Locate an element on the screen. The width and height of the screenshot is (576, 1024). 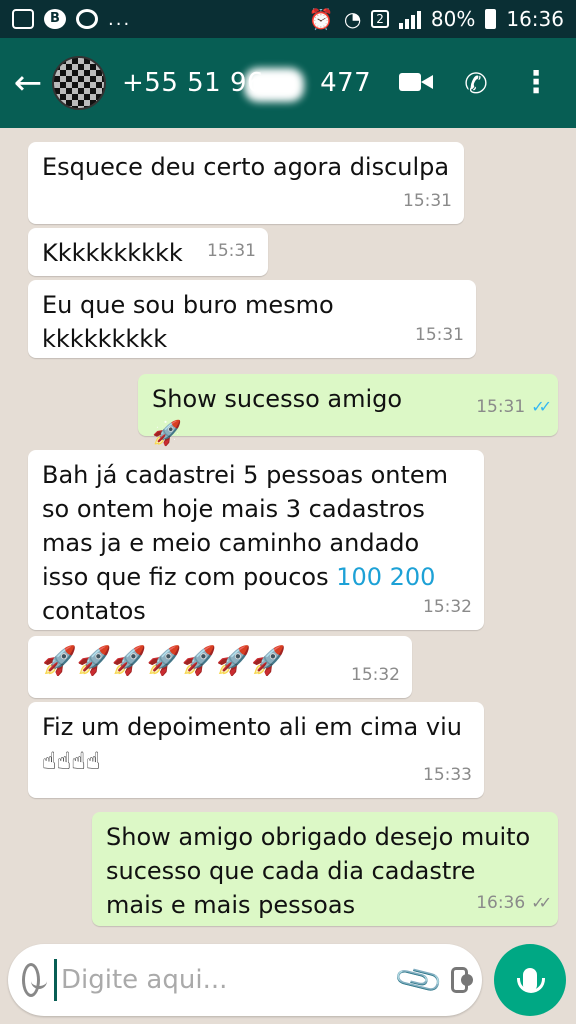
message-text: Esquece deu certo agora disculpa is located at coordinates (246, 167).